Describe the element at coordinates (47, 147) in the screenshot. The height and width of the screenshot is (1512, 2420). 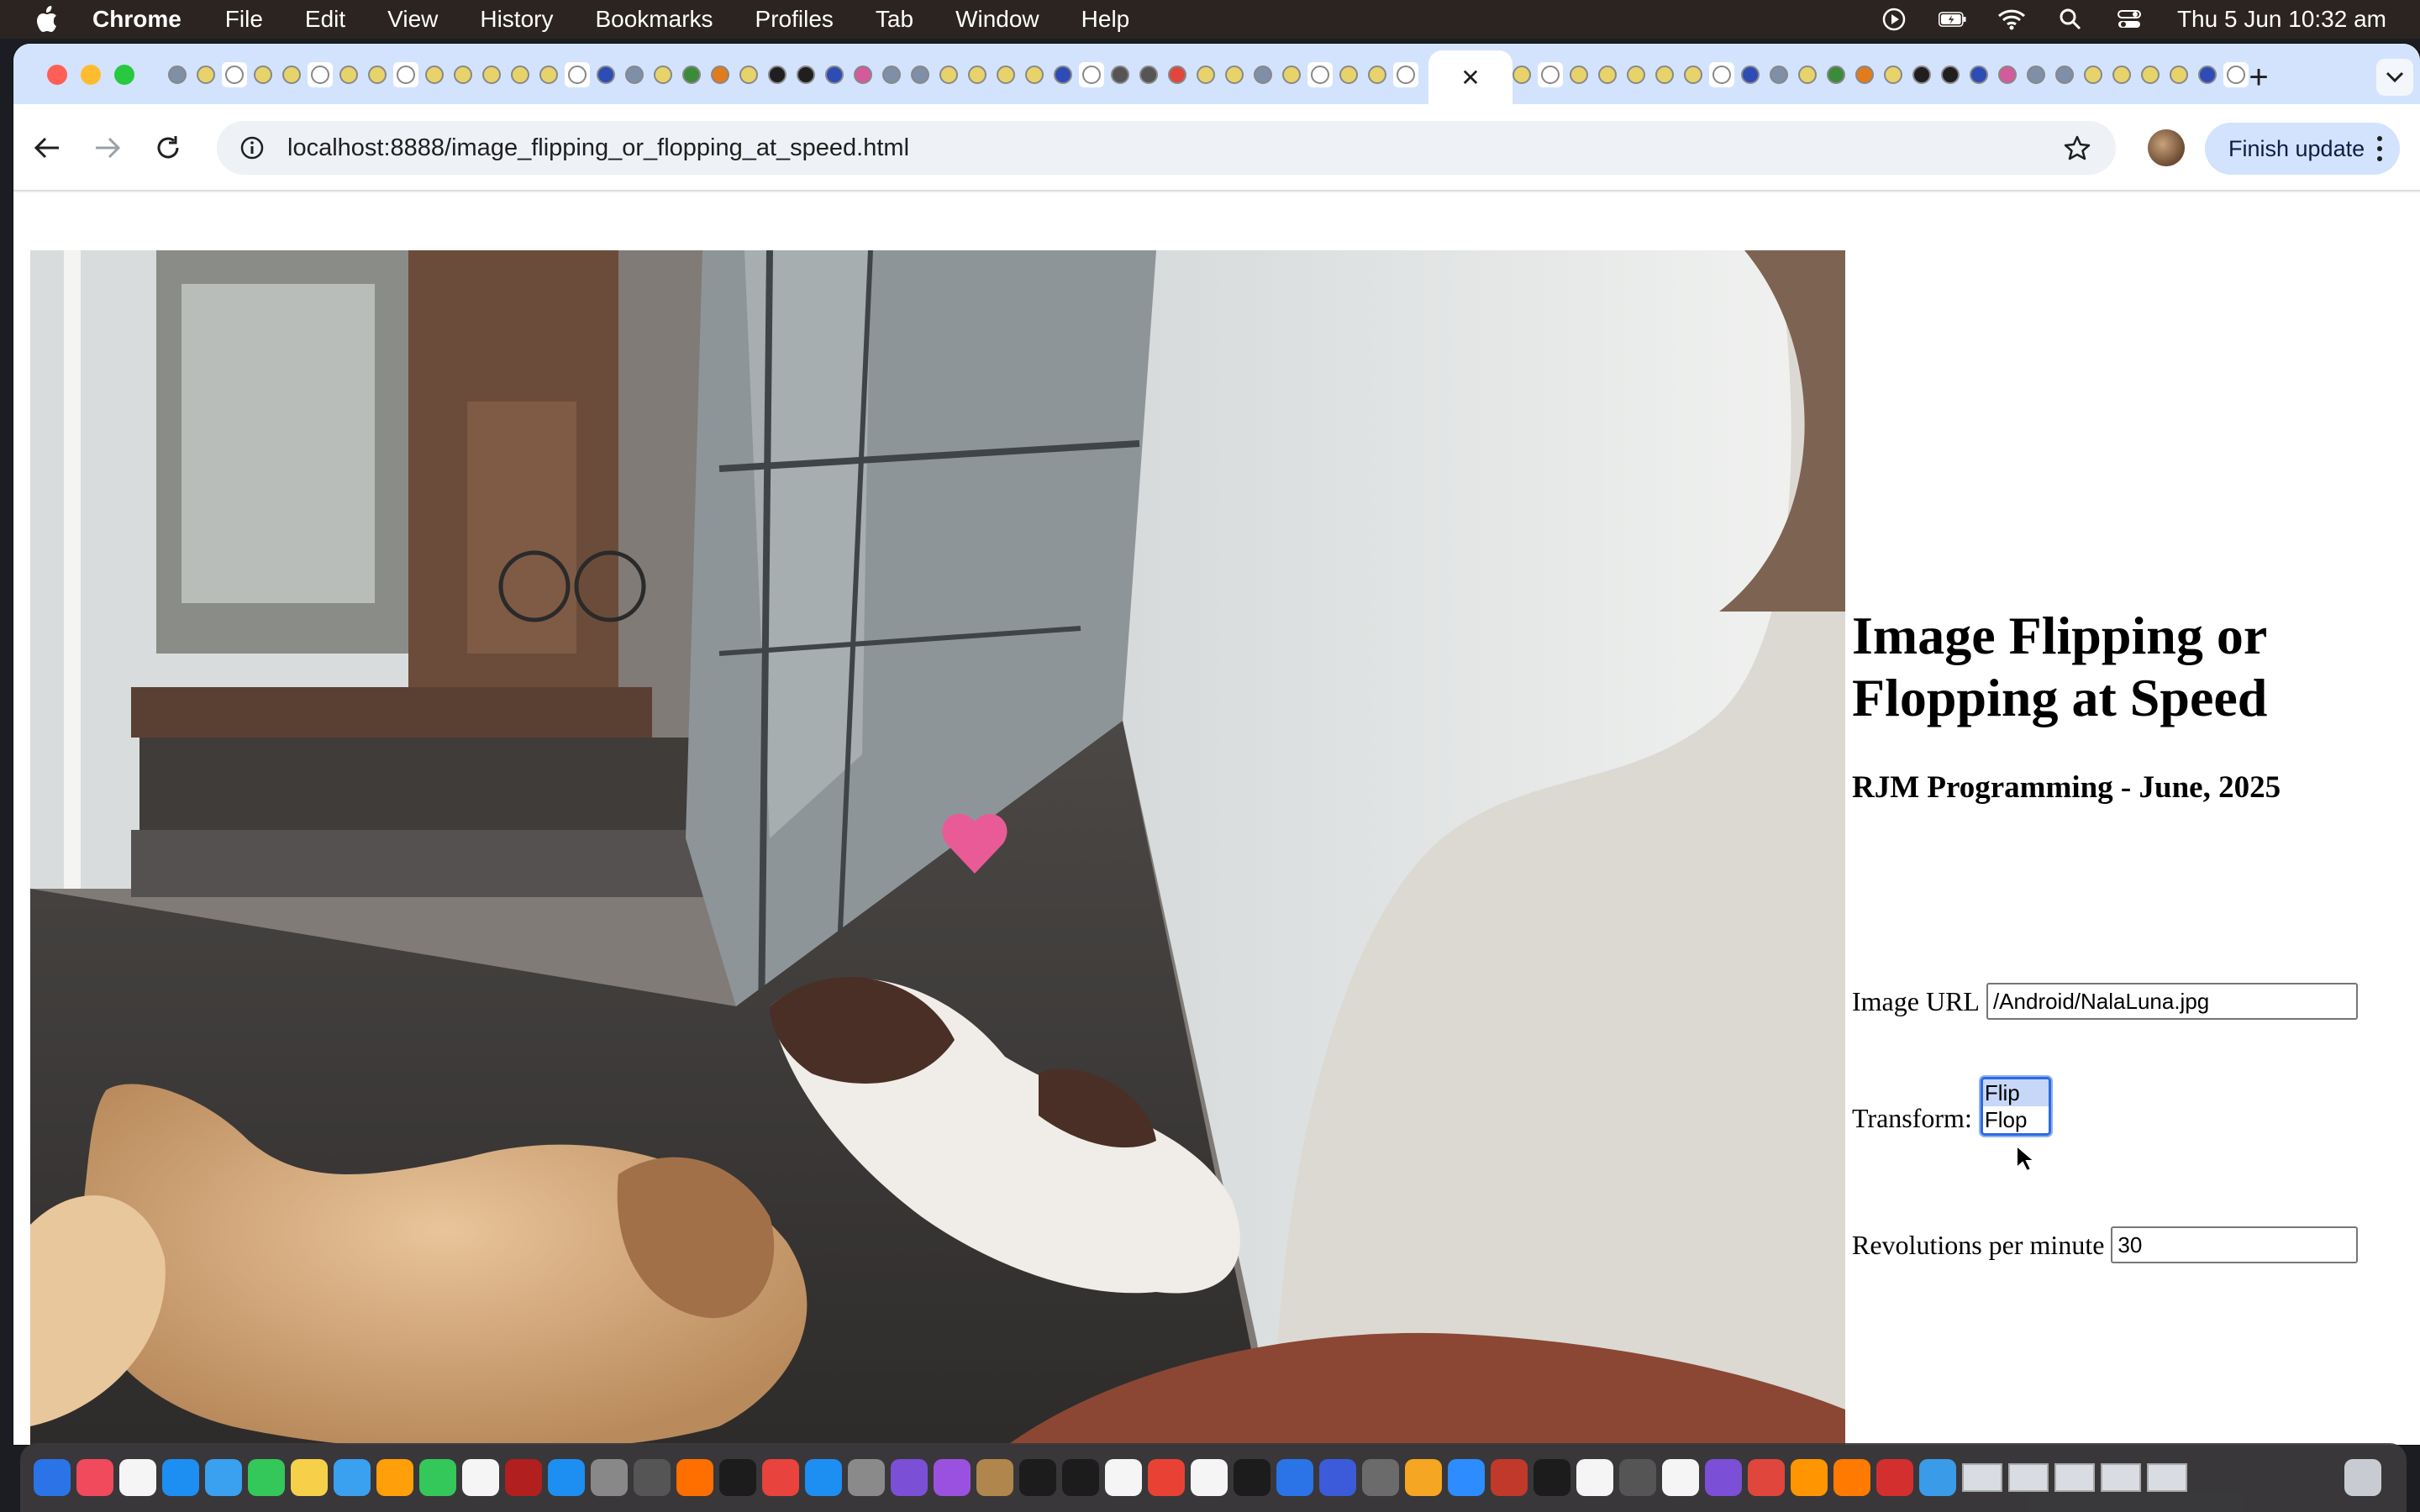
I see `back-button` at that location.